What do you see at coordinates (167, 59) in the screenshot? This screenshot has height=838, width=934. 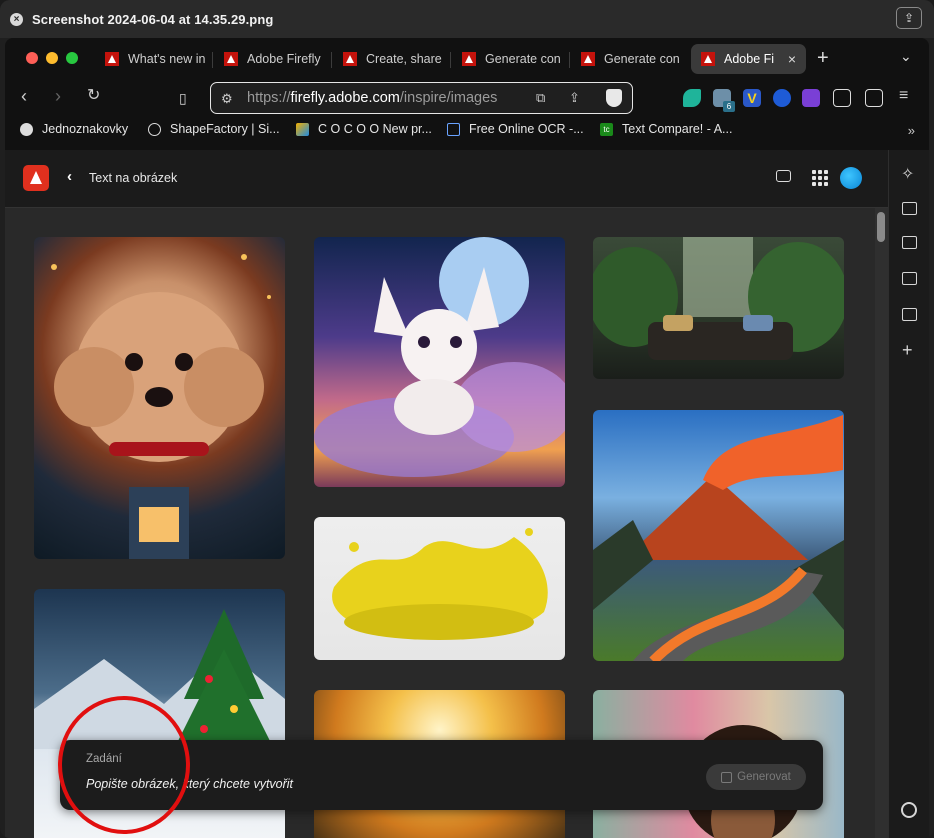 I see `tab-label: What's new in` at bounding box center [167, 59].